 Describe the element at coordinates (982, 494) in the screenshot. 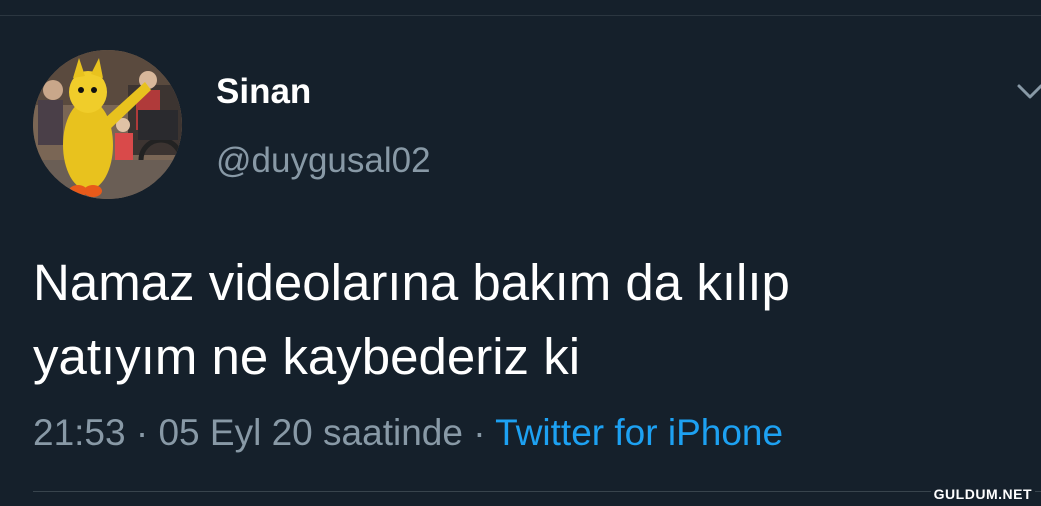

I see `watermark: GULDUM.NET` at that location.